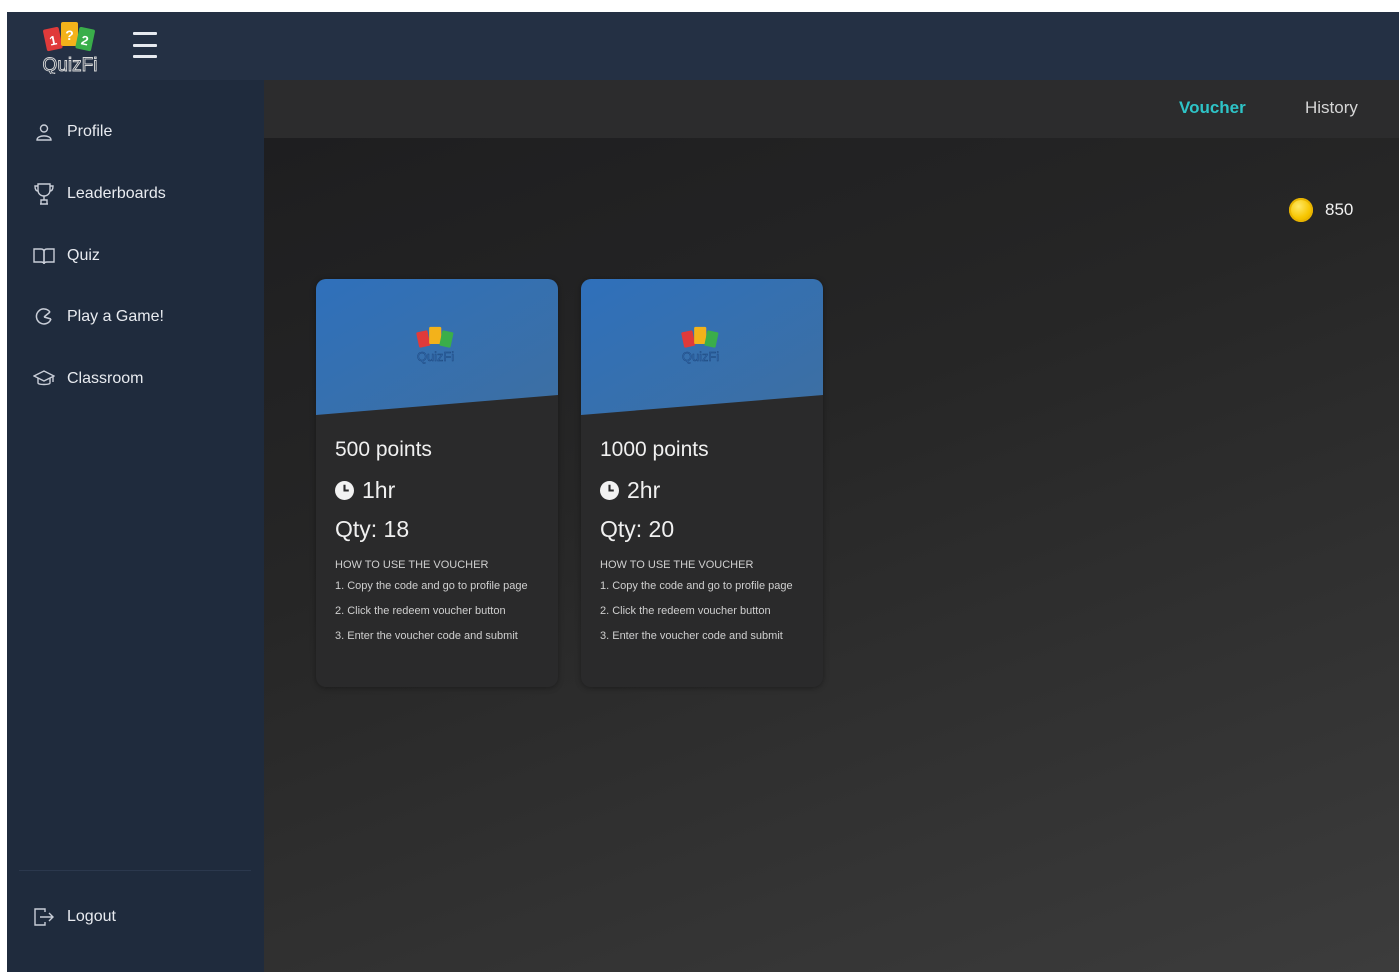  I want to click on sidebar-item-label: Leaderboards, so click(116, 193).